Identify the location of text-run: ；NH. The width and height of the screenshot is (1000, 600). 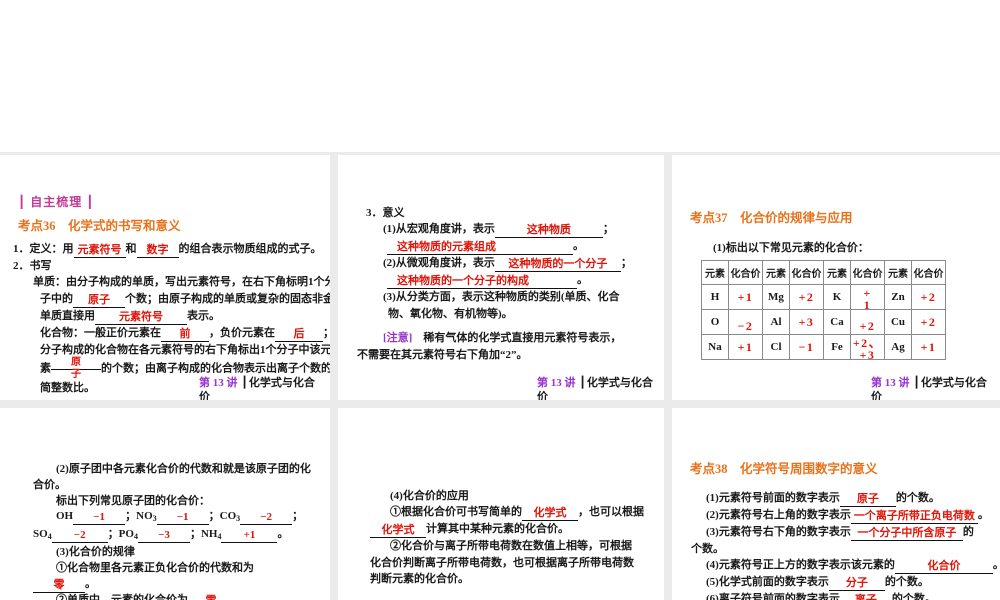
(203, 534).